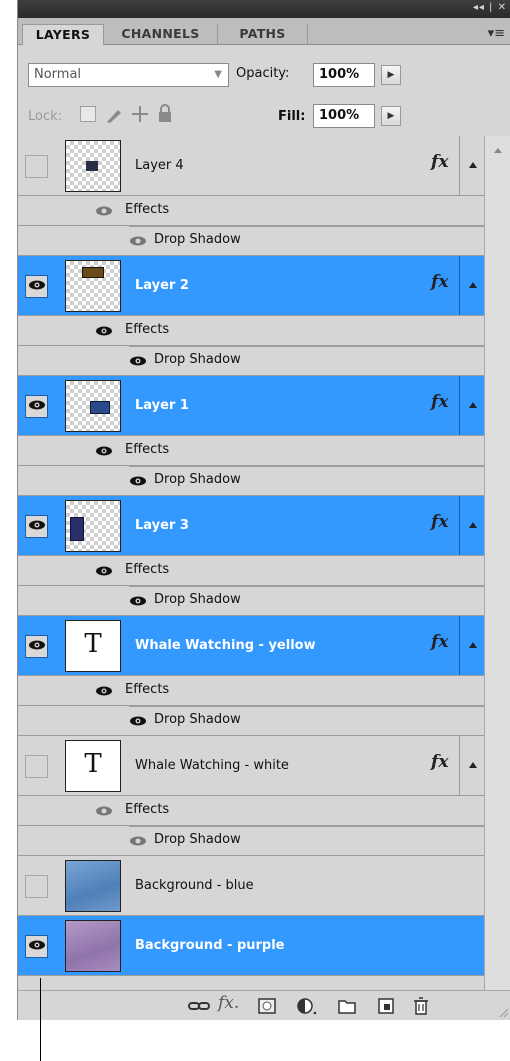 The height and width of the screenshot is (1061, 510). What do you see at coordinates (212, 765) in the screenshot?
I see `layer-name: Whale Watching - white` at bounding box center [212, 765].